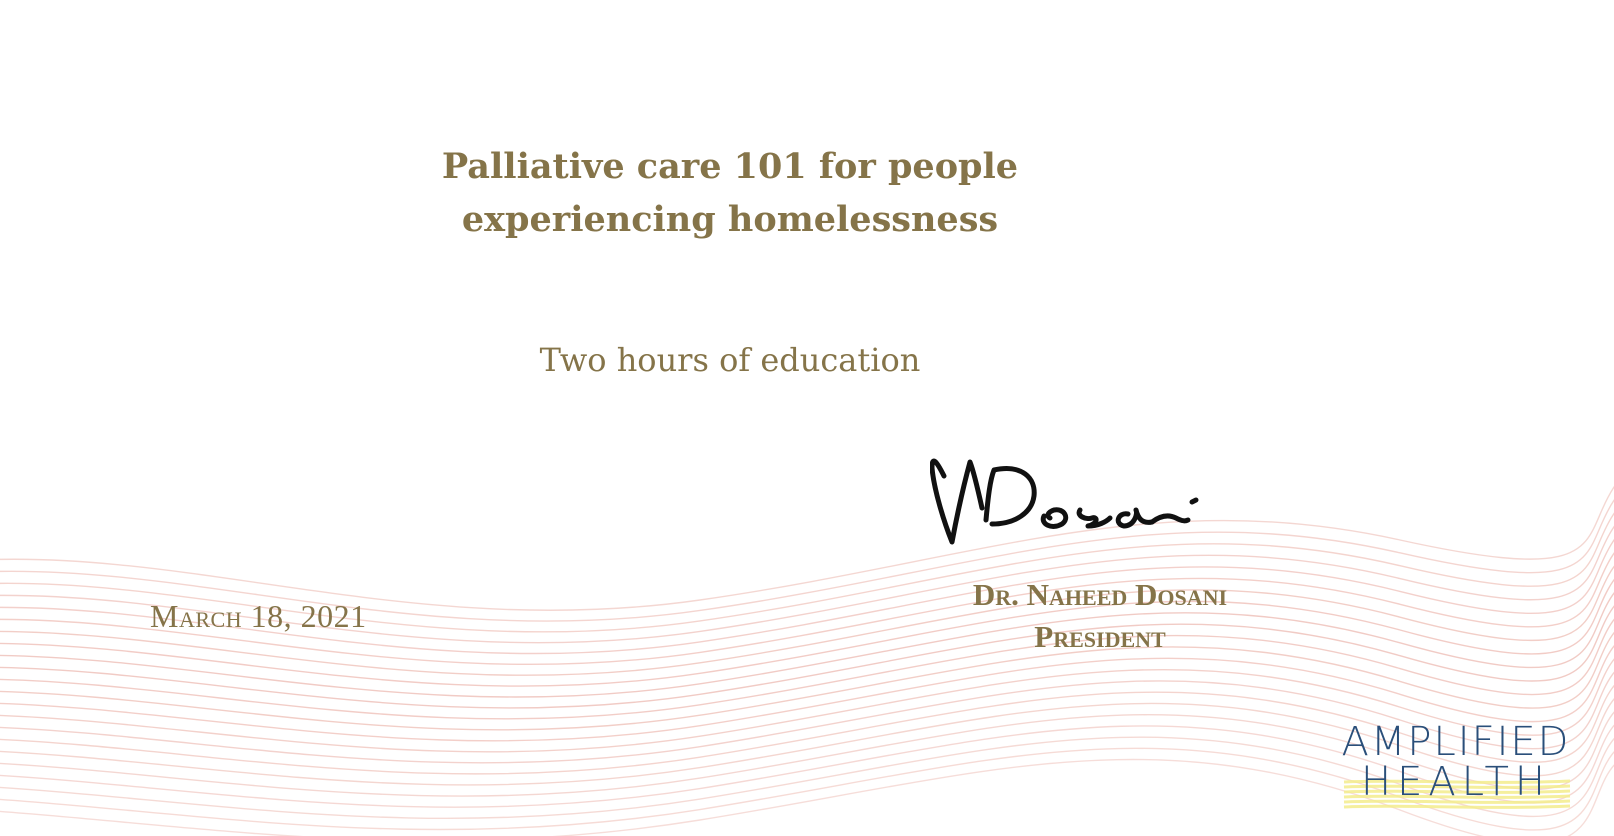 The width and height of the screenshot is (1614, 836). I want to click on amplified-health-logo: AMPLIFIED HEALTH, so click(1456, 768).